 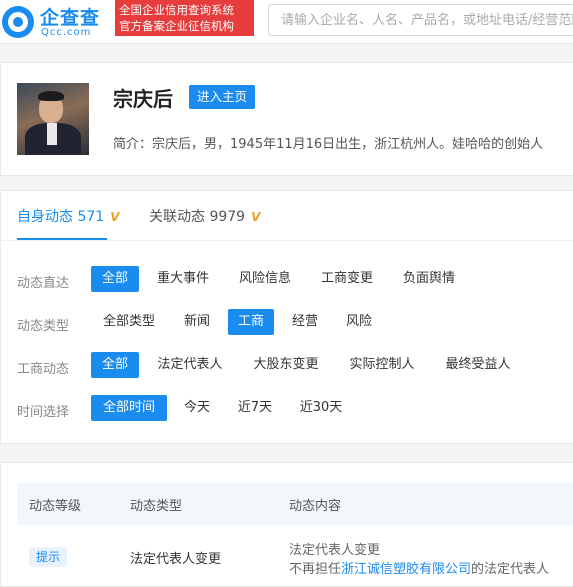 What do you see at coordinates (184, 18) in the screenshot?
I see `slogan-badge: 全国企业信用查询系统 官方备案企业征信机构` at bounding box center [184, 18].